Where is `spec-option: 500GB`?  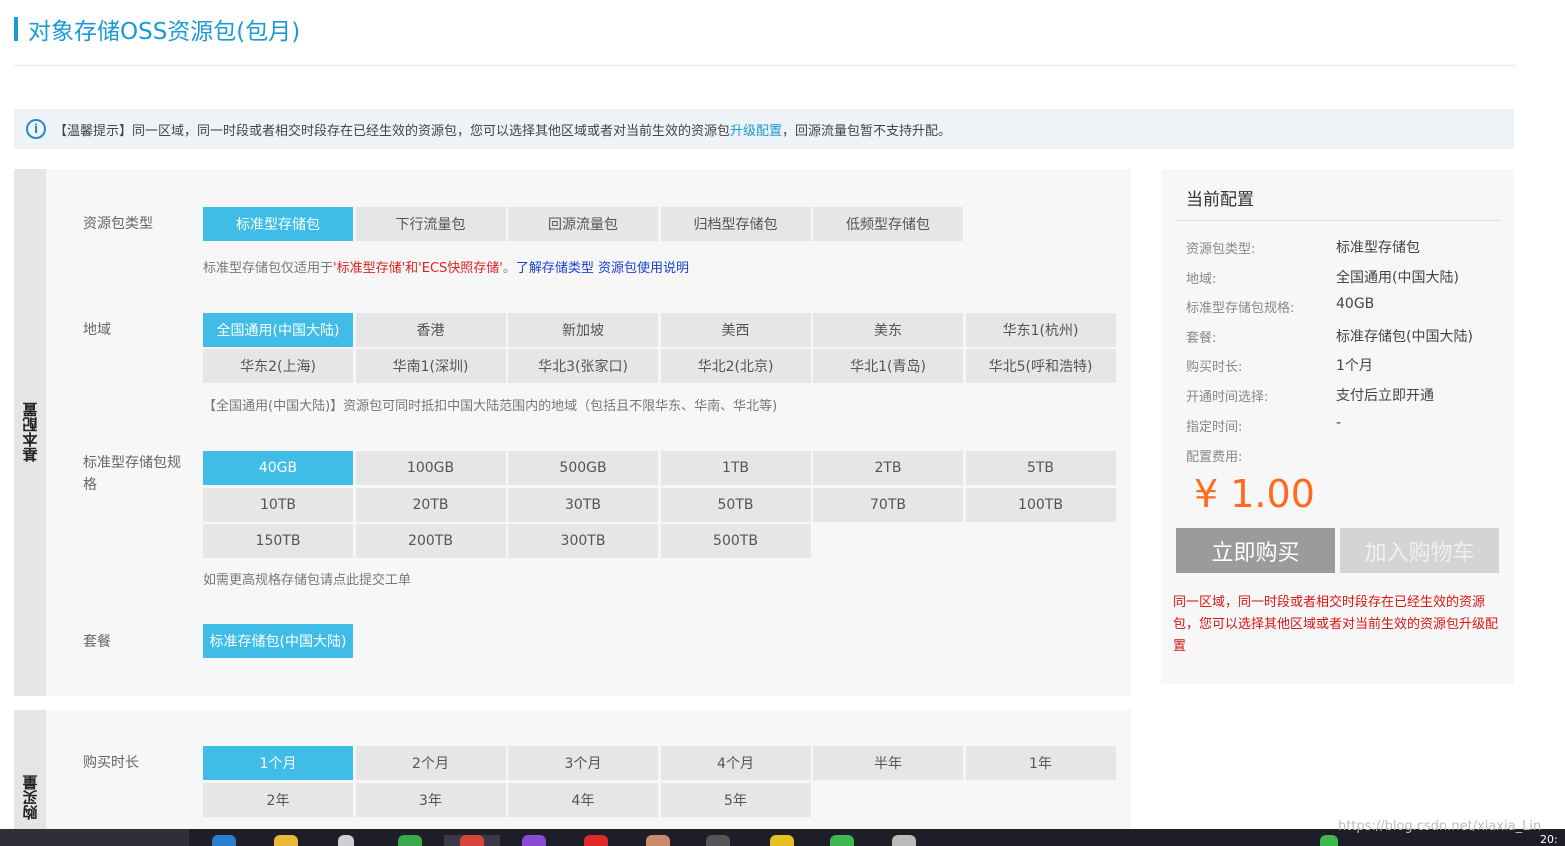 spec-option: 500GB is located at coordinates (583, 468).